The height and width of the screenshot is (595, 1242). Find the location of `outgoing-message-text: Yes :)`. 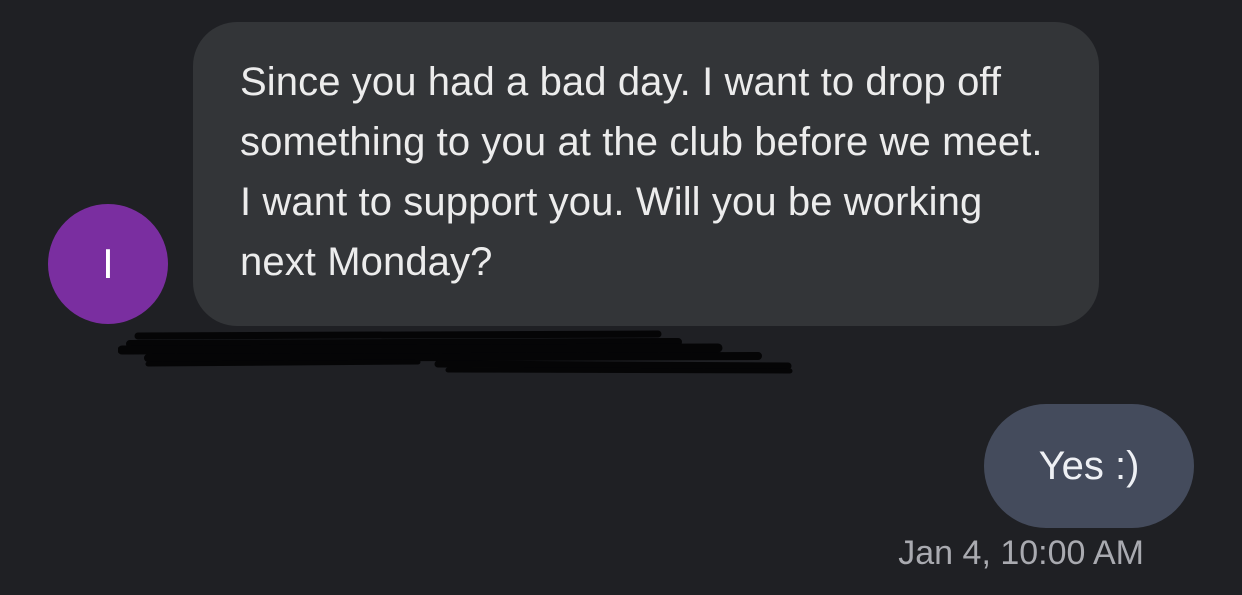

outgoing-message-text: Yes :) is located at coordinates (1089, 465).